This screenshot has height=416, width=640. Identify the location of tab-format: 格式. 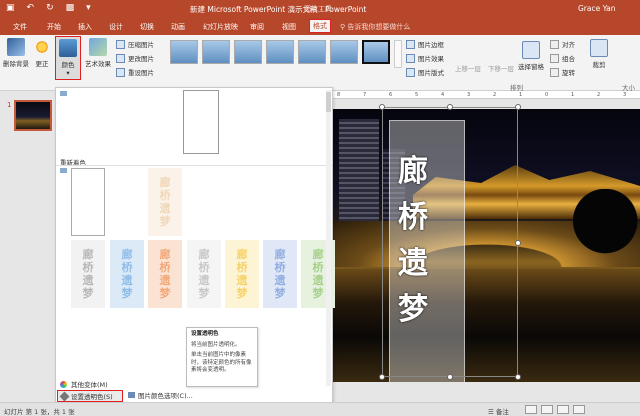
(320, 26).